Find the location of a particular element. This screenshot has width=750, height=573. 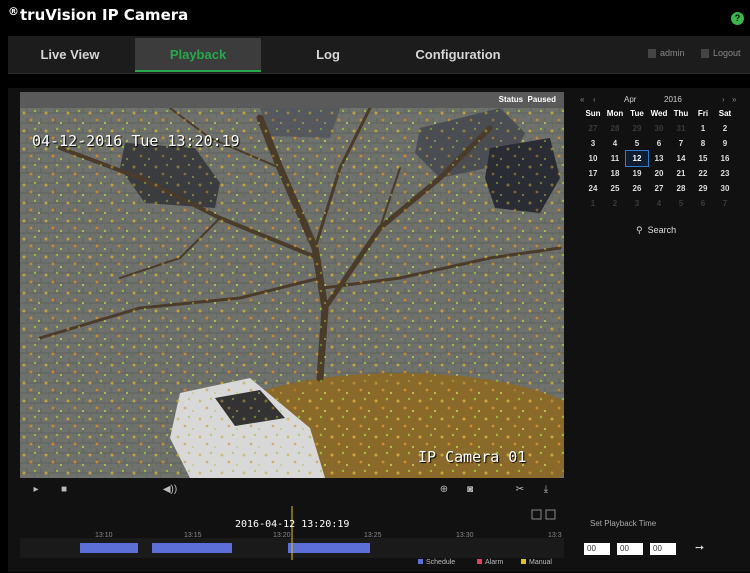

calendar-day: 14 is located at coordinates (681, 158).